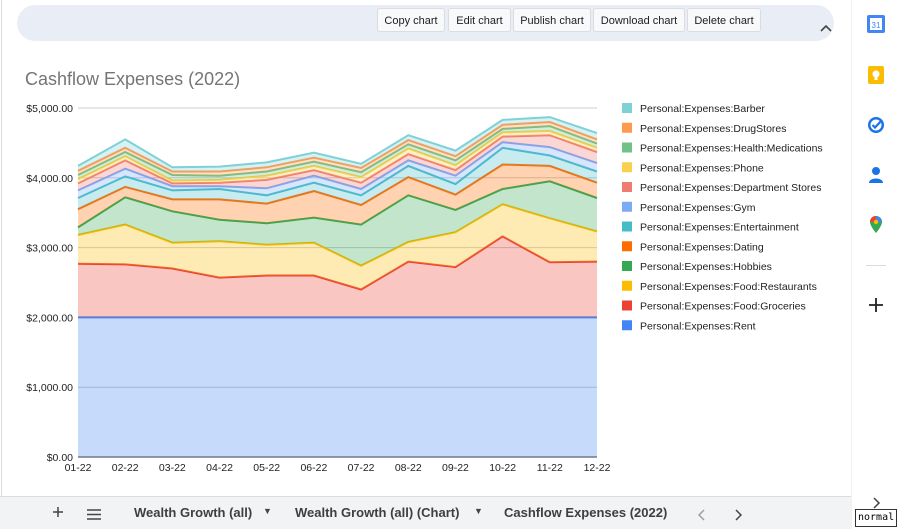 This screenshot has width=899, height=529. Describe the element at coordinates (876, 75) in the screenshot. I see `google-keep-icon` at that location.